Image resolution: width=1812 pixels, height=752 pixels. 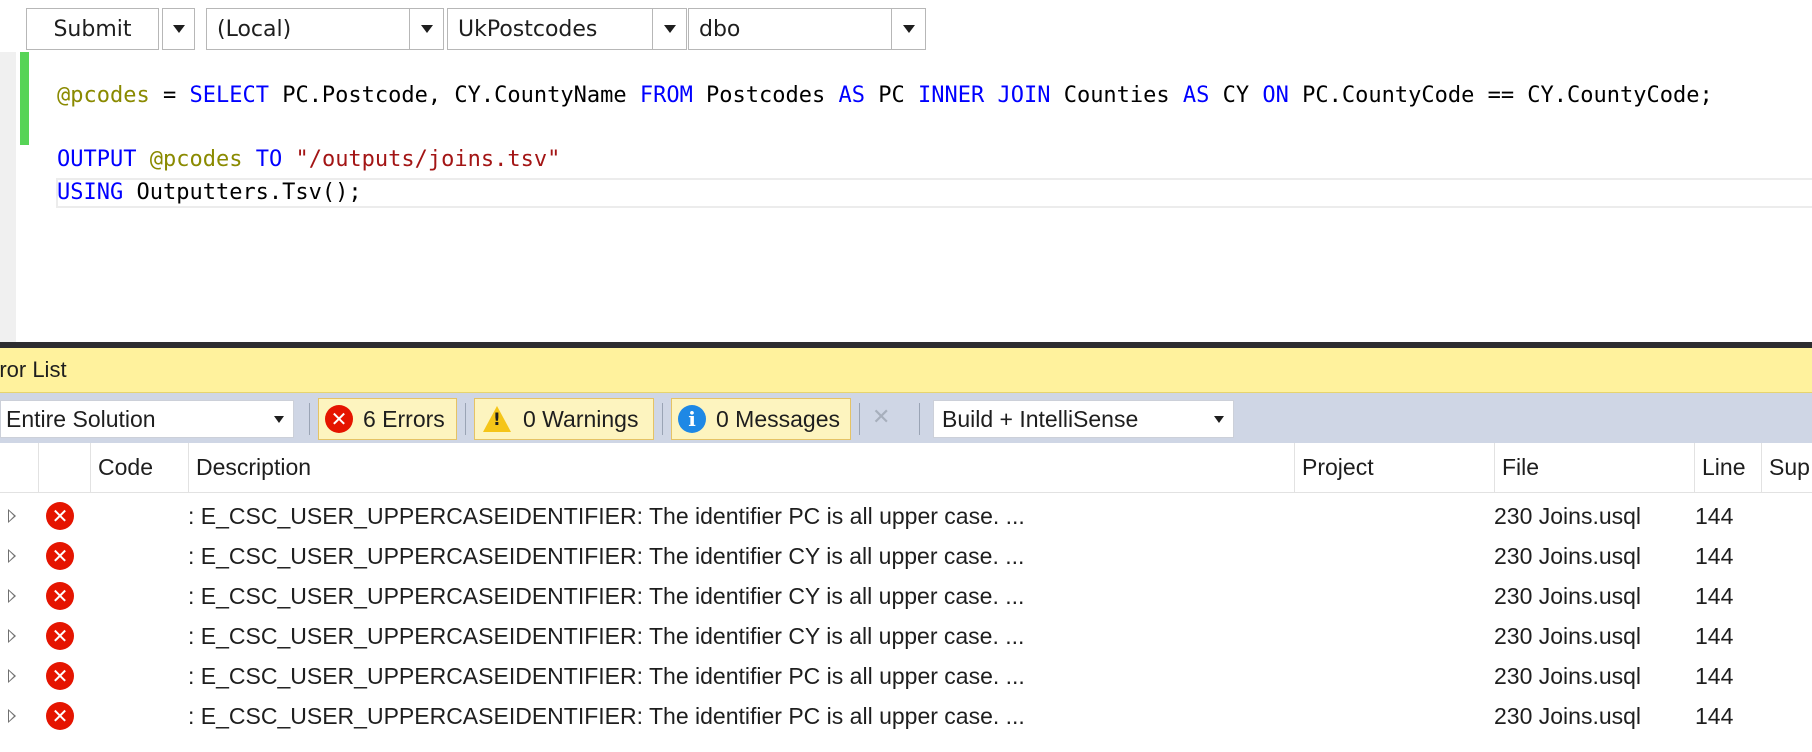 I want to click on panel-title: rror List, so click(x=33, y=369).